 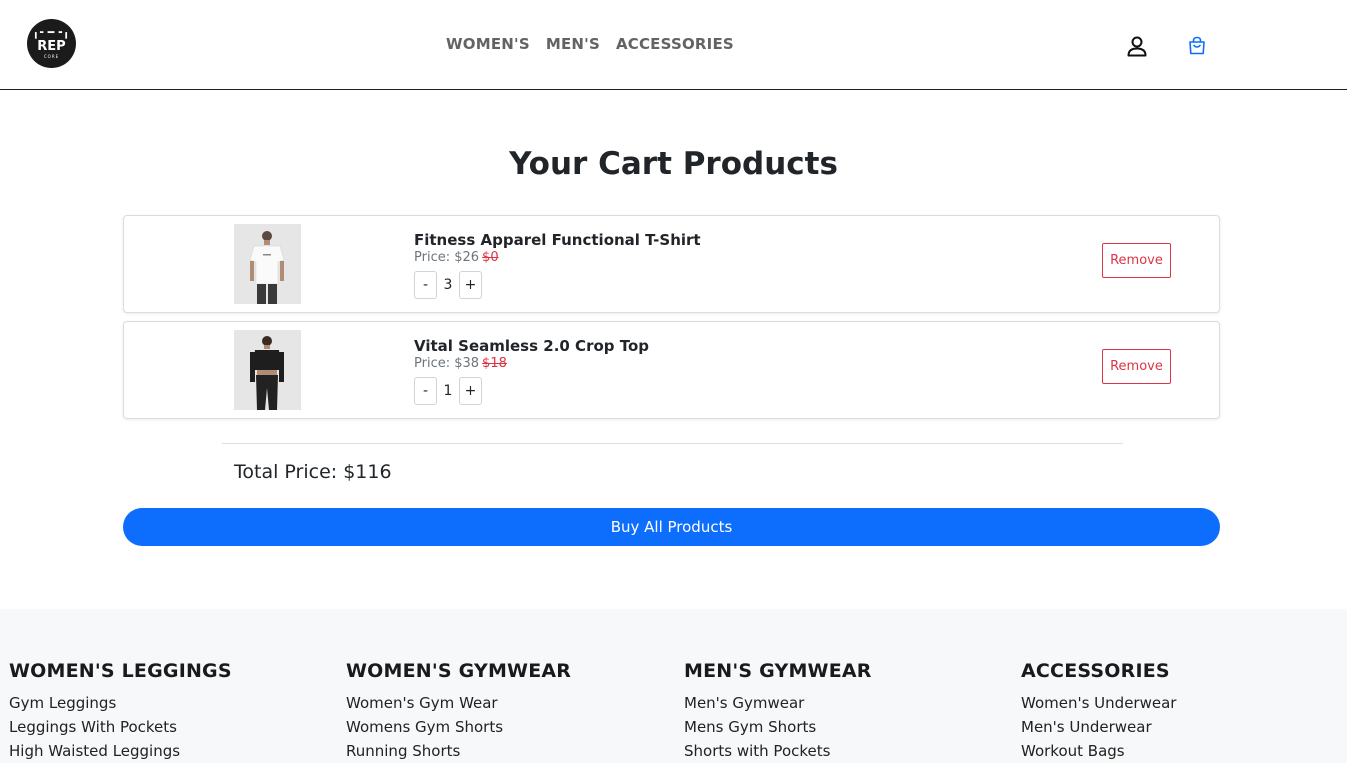 What do you see at coordinates (778, 751) in the screenshot?
I see `footer-link: Shorts with Pockets` at bounding box center [778, 751].